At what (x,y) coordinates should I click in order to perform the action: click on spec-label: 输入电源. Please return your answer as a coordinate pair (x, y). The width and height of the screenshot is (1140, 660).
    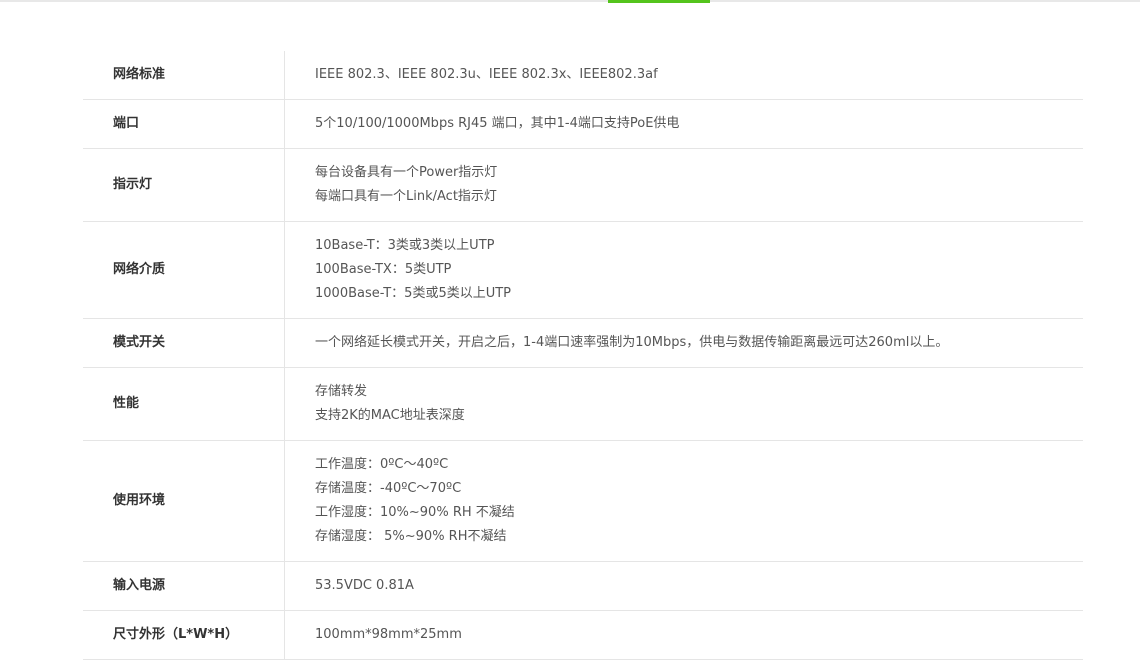
    Looking at the image, I should click on (184, 586).